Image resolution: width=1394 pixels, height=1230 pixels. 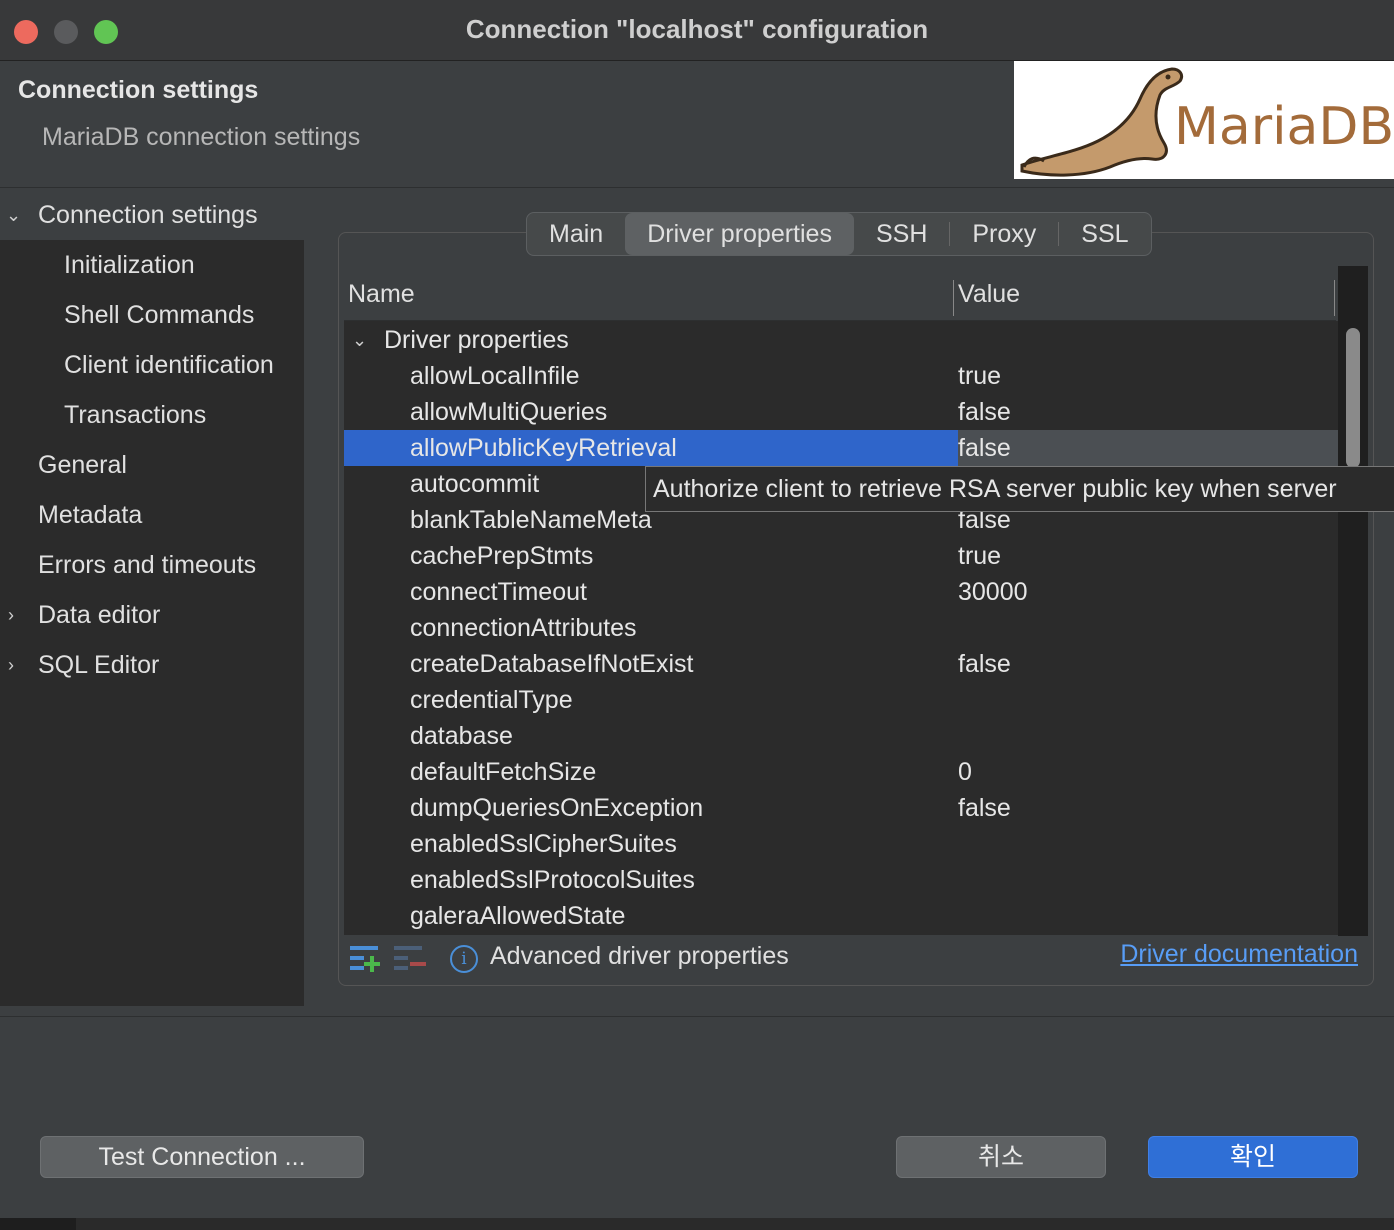 I want to click on tab-driver-properties: Driver properties, so click(x=739, y=234).